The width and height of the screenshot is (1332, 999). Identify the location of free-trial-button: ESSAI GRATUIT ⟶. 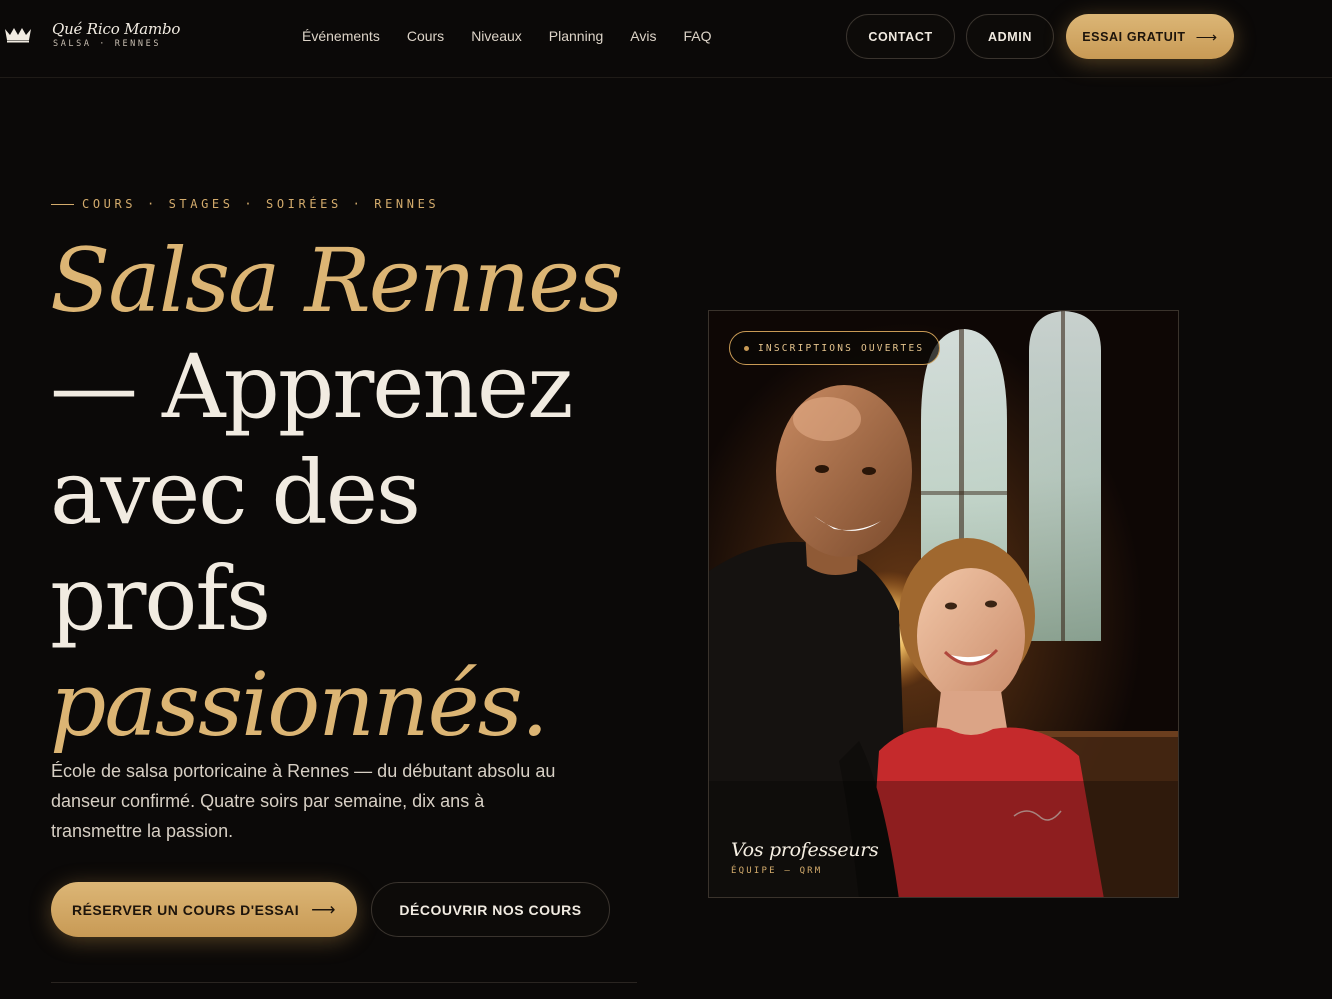
(1150, 36).